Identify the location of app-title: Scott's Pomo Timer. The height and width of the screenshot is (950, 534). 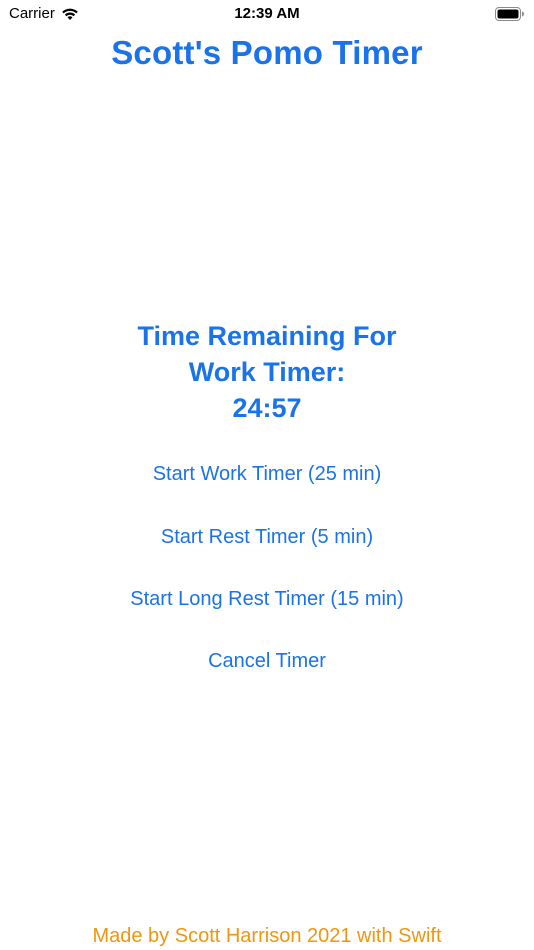
(267, 52).